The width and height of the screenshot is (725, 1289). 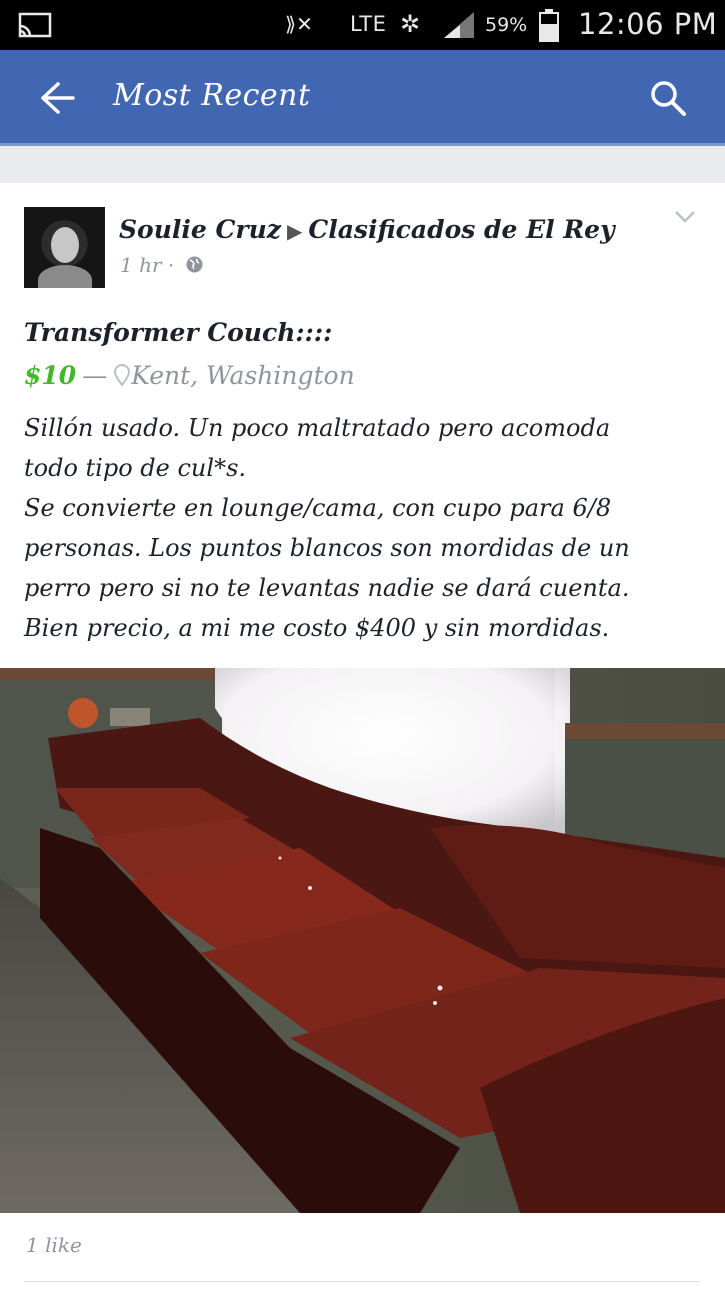 What do you see at coordinates (459, 25) in the screenshot?
I see `signal-icon` at bounding box center [459, 25].